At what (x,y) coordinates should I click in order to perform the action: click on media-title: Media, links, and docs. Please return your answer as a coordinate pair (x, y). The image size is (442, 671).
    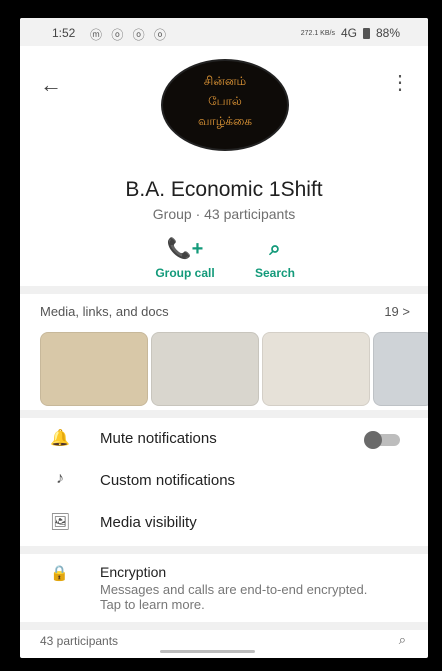
    Looking at the image, I should click on (104, 311).